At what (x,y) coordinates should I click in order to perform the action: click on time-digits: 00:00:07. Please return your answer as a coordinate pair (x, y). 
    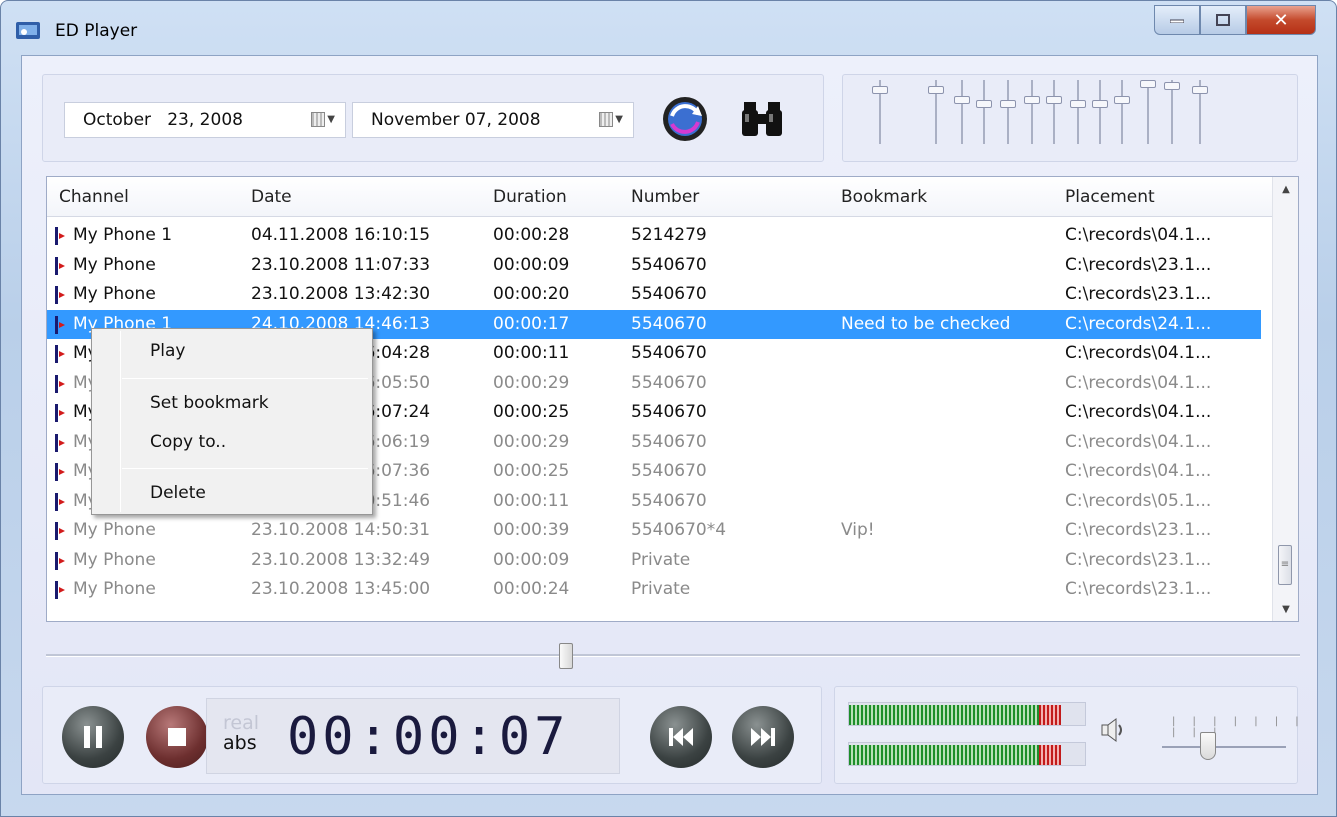
    Looking at the image, I should click on (428, 737).